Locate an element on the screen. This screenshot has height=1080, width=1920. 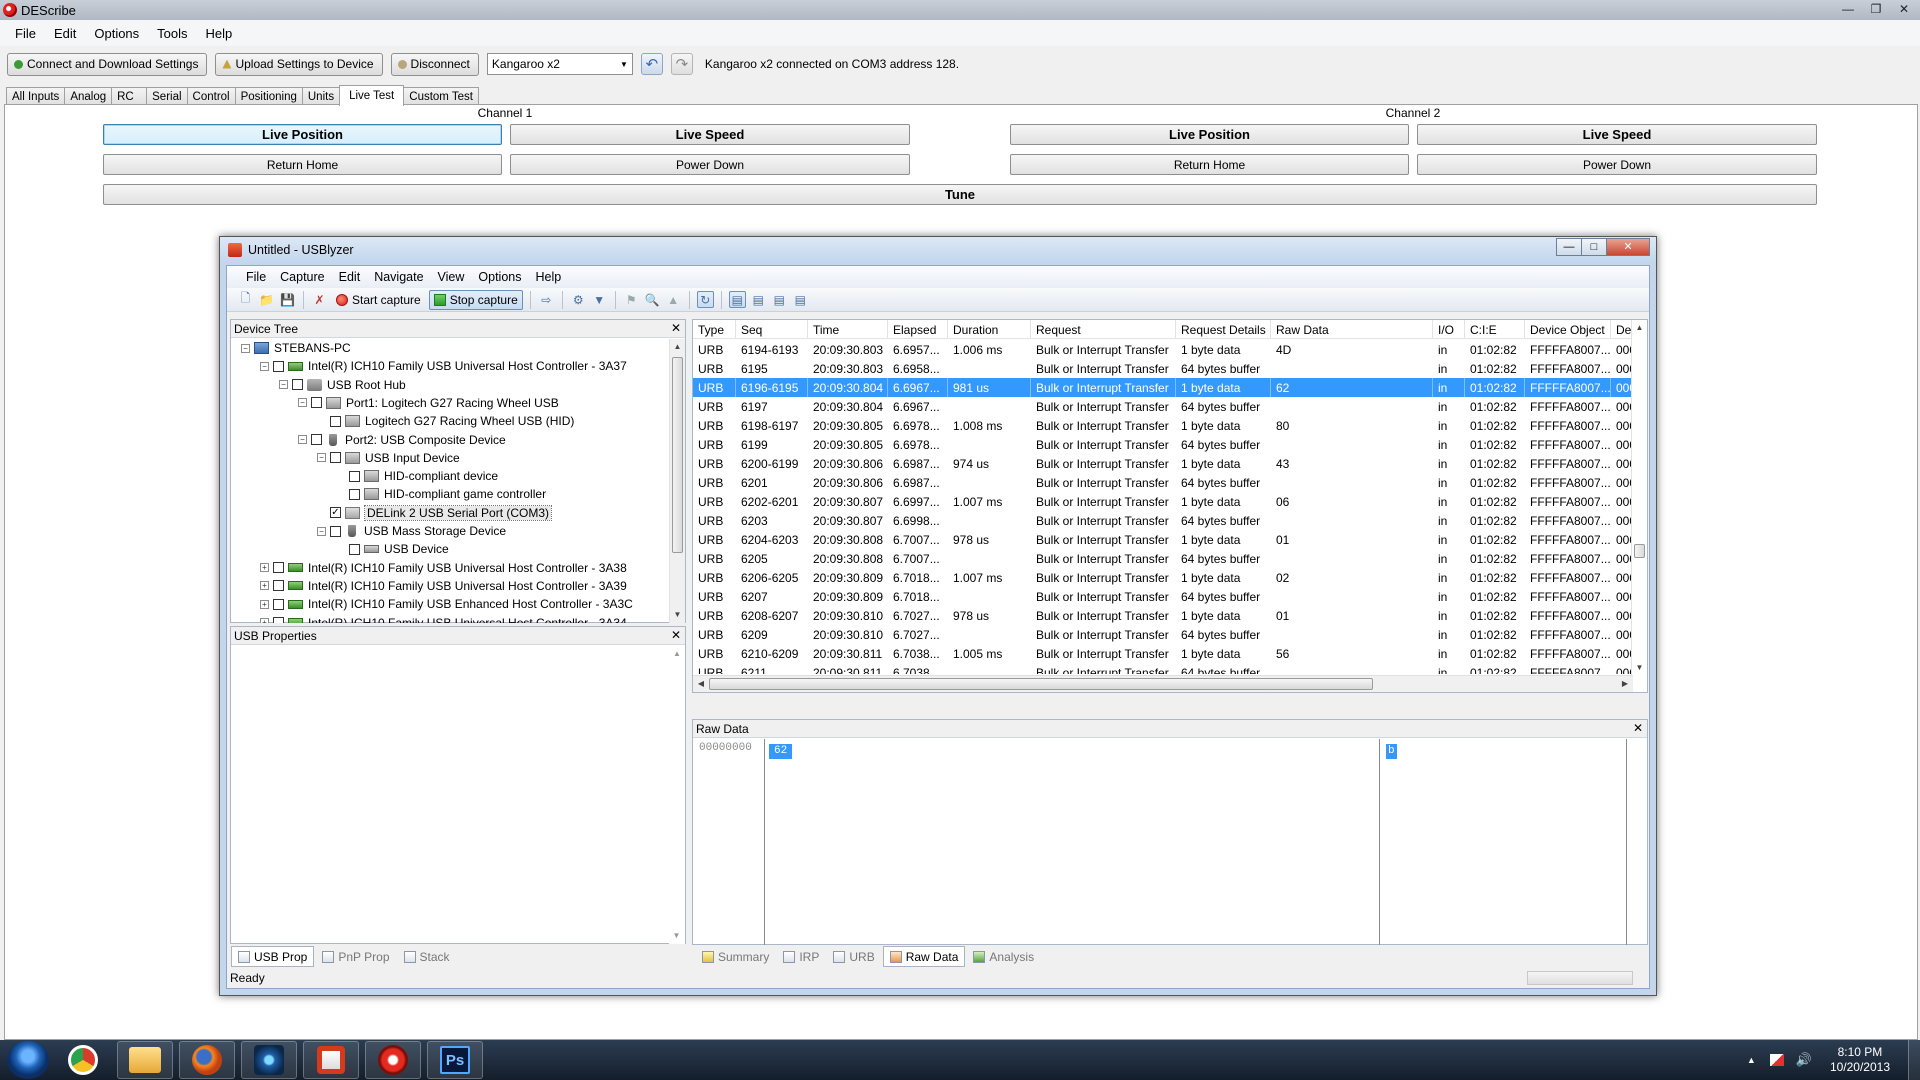
tab-control: Control is located at coordinates (211, 96).